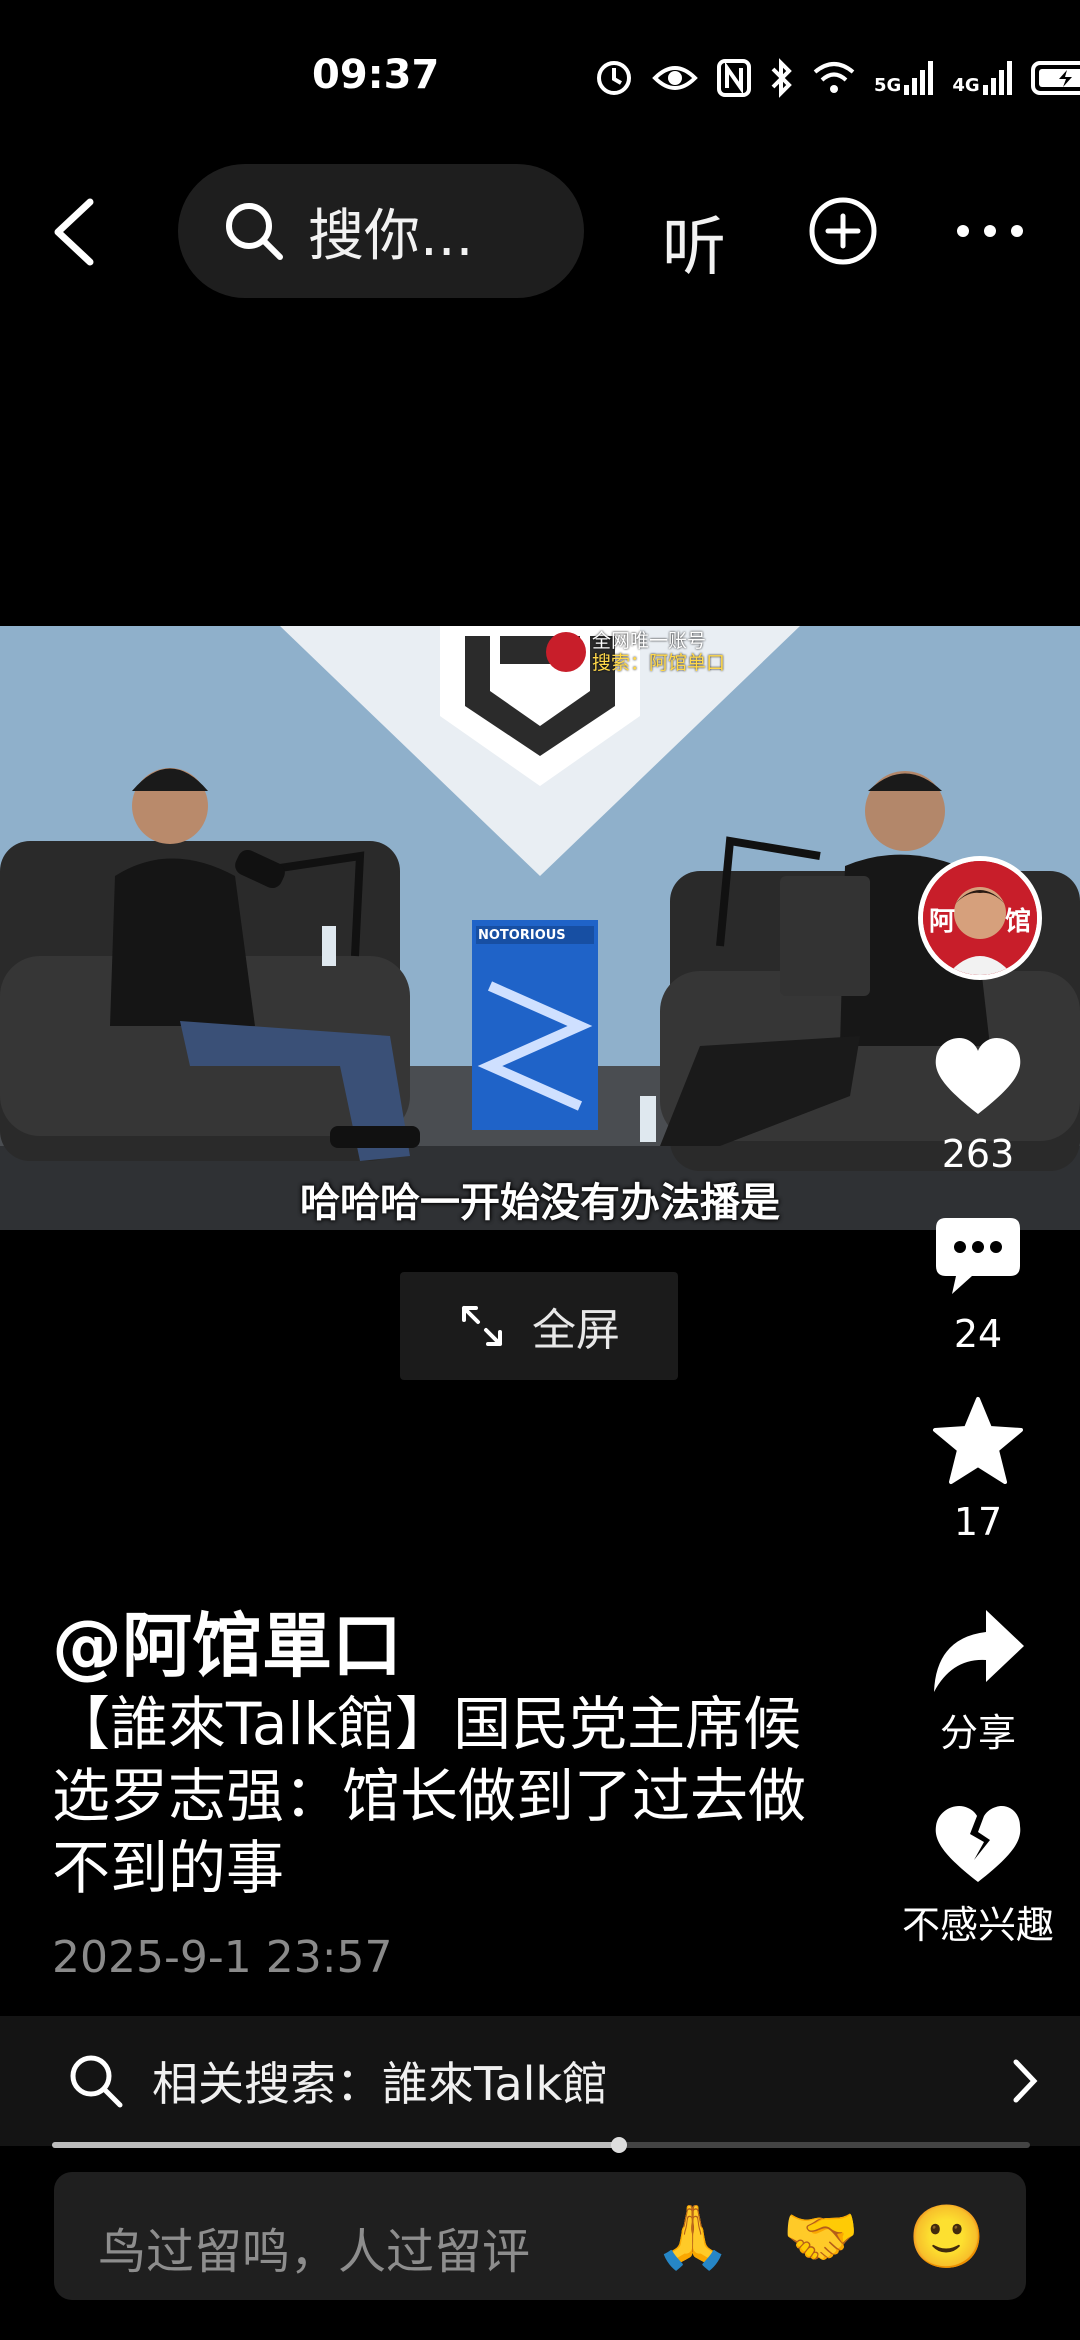  Describe the element at coordinates (978, 1256) in the screenshot. I see `comment-icon` at that location.